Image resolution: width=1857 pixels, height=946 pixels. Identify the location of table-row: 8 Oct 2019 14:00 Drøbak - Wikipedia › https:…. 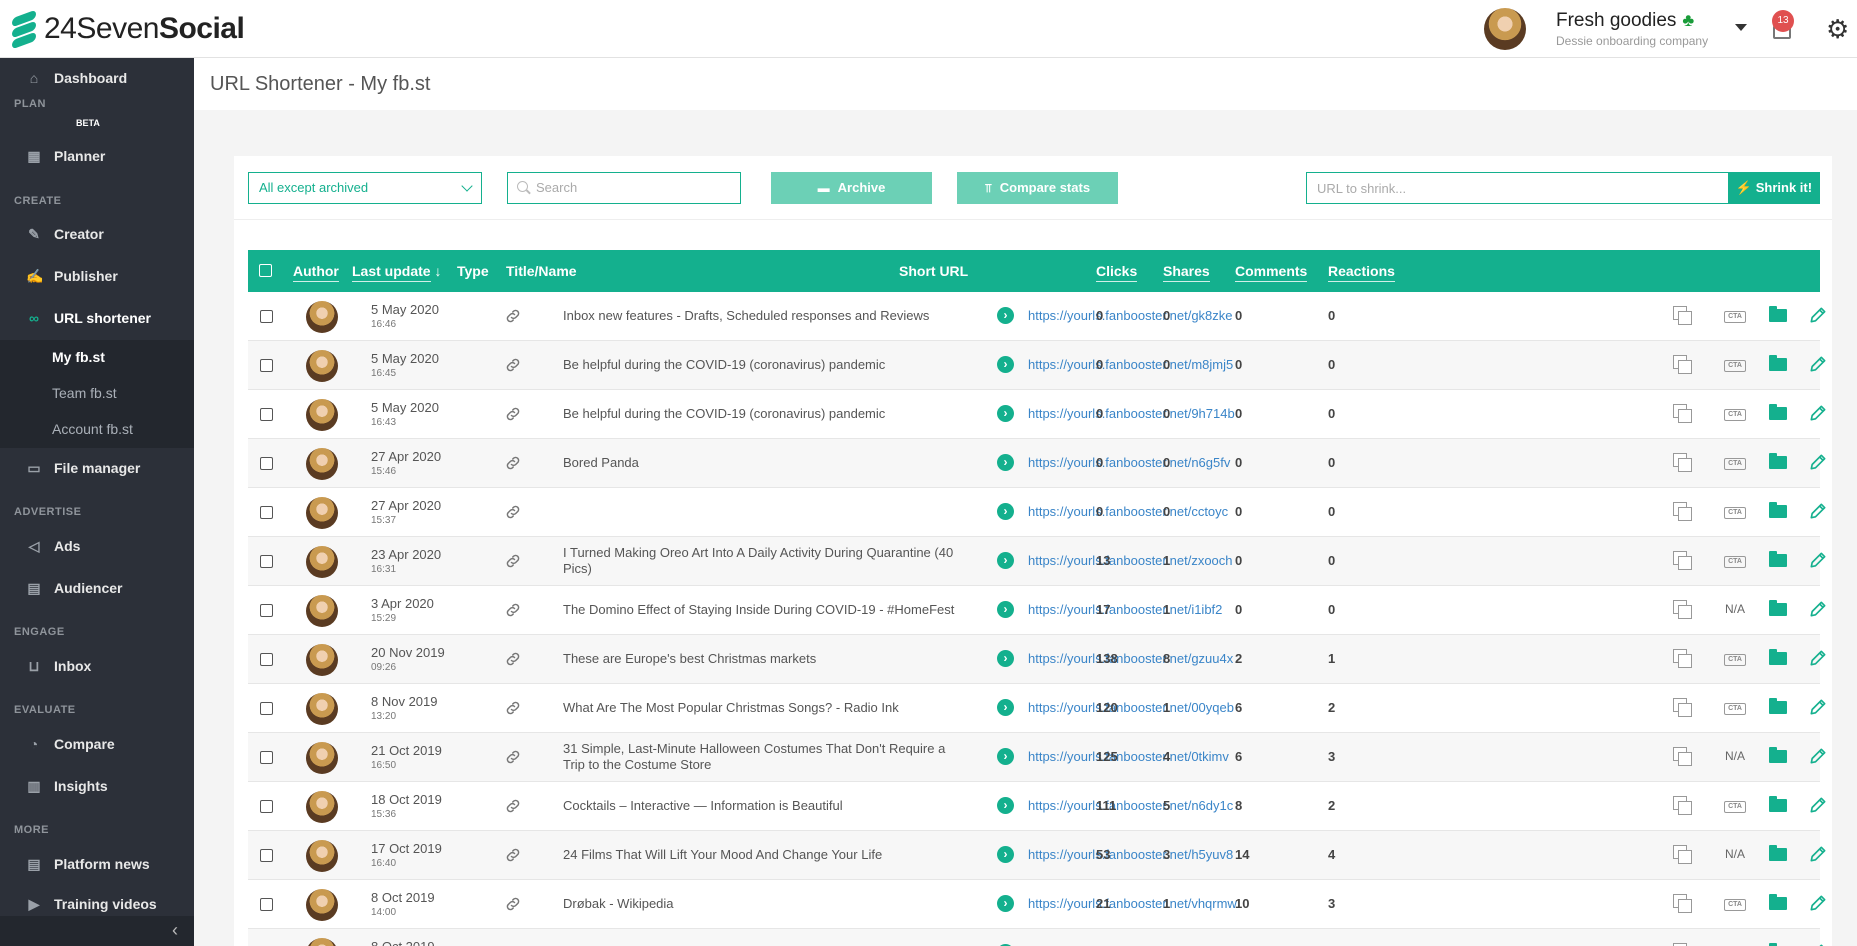
(1037, 904).